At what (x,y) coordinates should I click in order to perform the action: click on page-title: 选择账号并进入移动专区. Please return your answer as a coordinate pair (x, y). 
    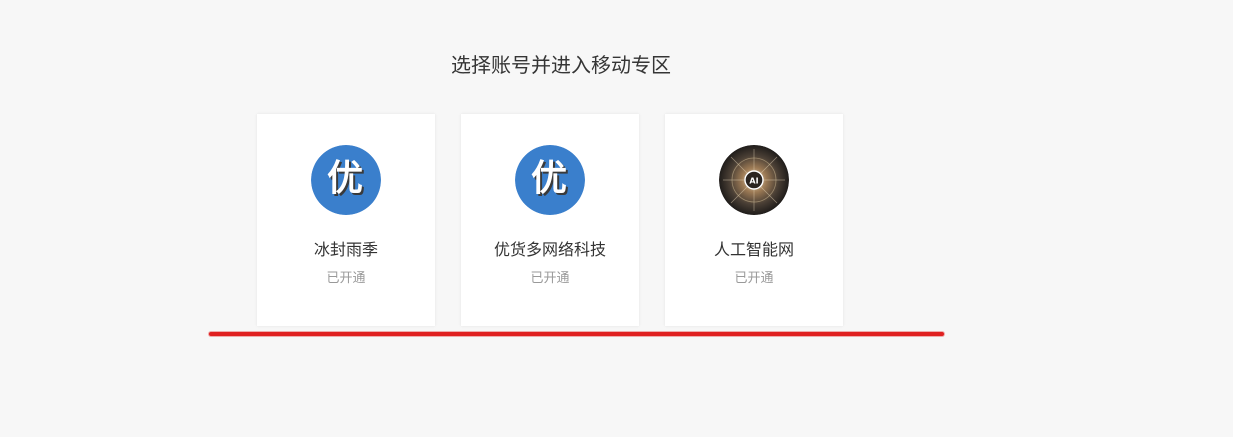
    Looking at the image, I should click on (561, 65).